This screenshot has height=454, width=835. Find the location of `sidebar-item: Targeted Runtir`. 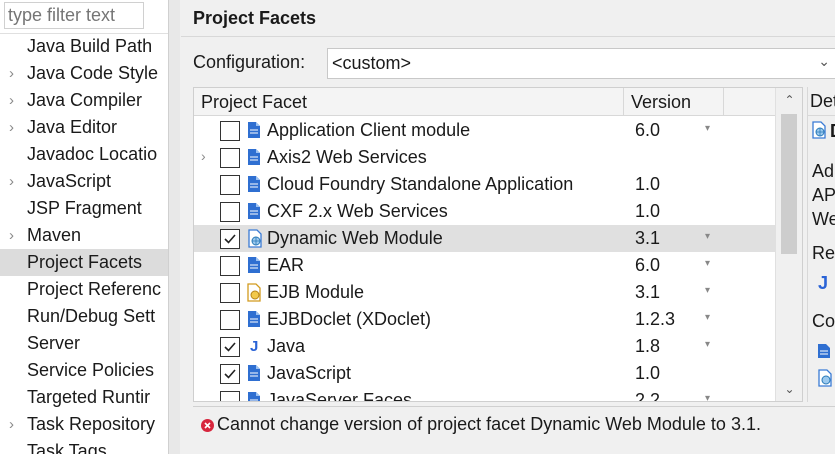

sidebar-item: Targeted Runtir is located at coordinates (84, 397).